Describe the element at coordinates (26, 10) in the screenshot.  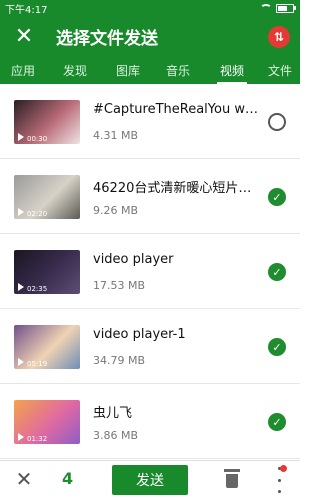
I see `status-time: 下午4:17` at that location.